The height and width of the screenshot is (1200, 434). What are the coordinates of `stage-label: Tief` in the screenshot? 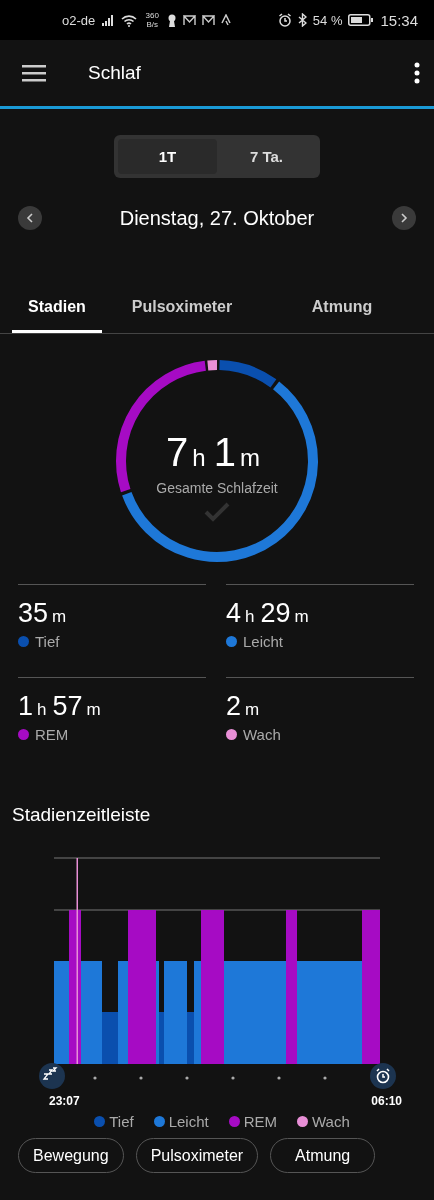 It's located at (47, 641).